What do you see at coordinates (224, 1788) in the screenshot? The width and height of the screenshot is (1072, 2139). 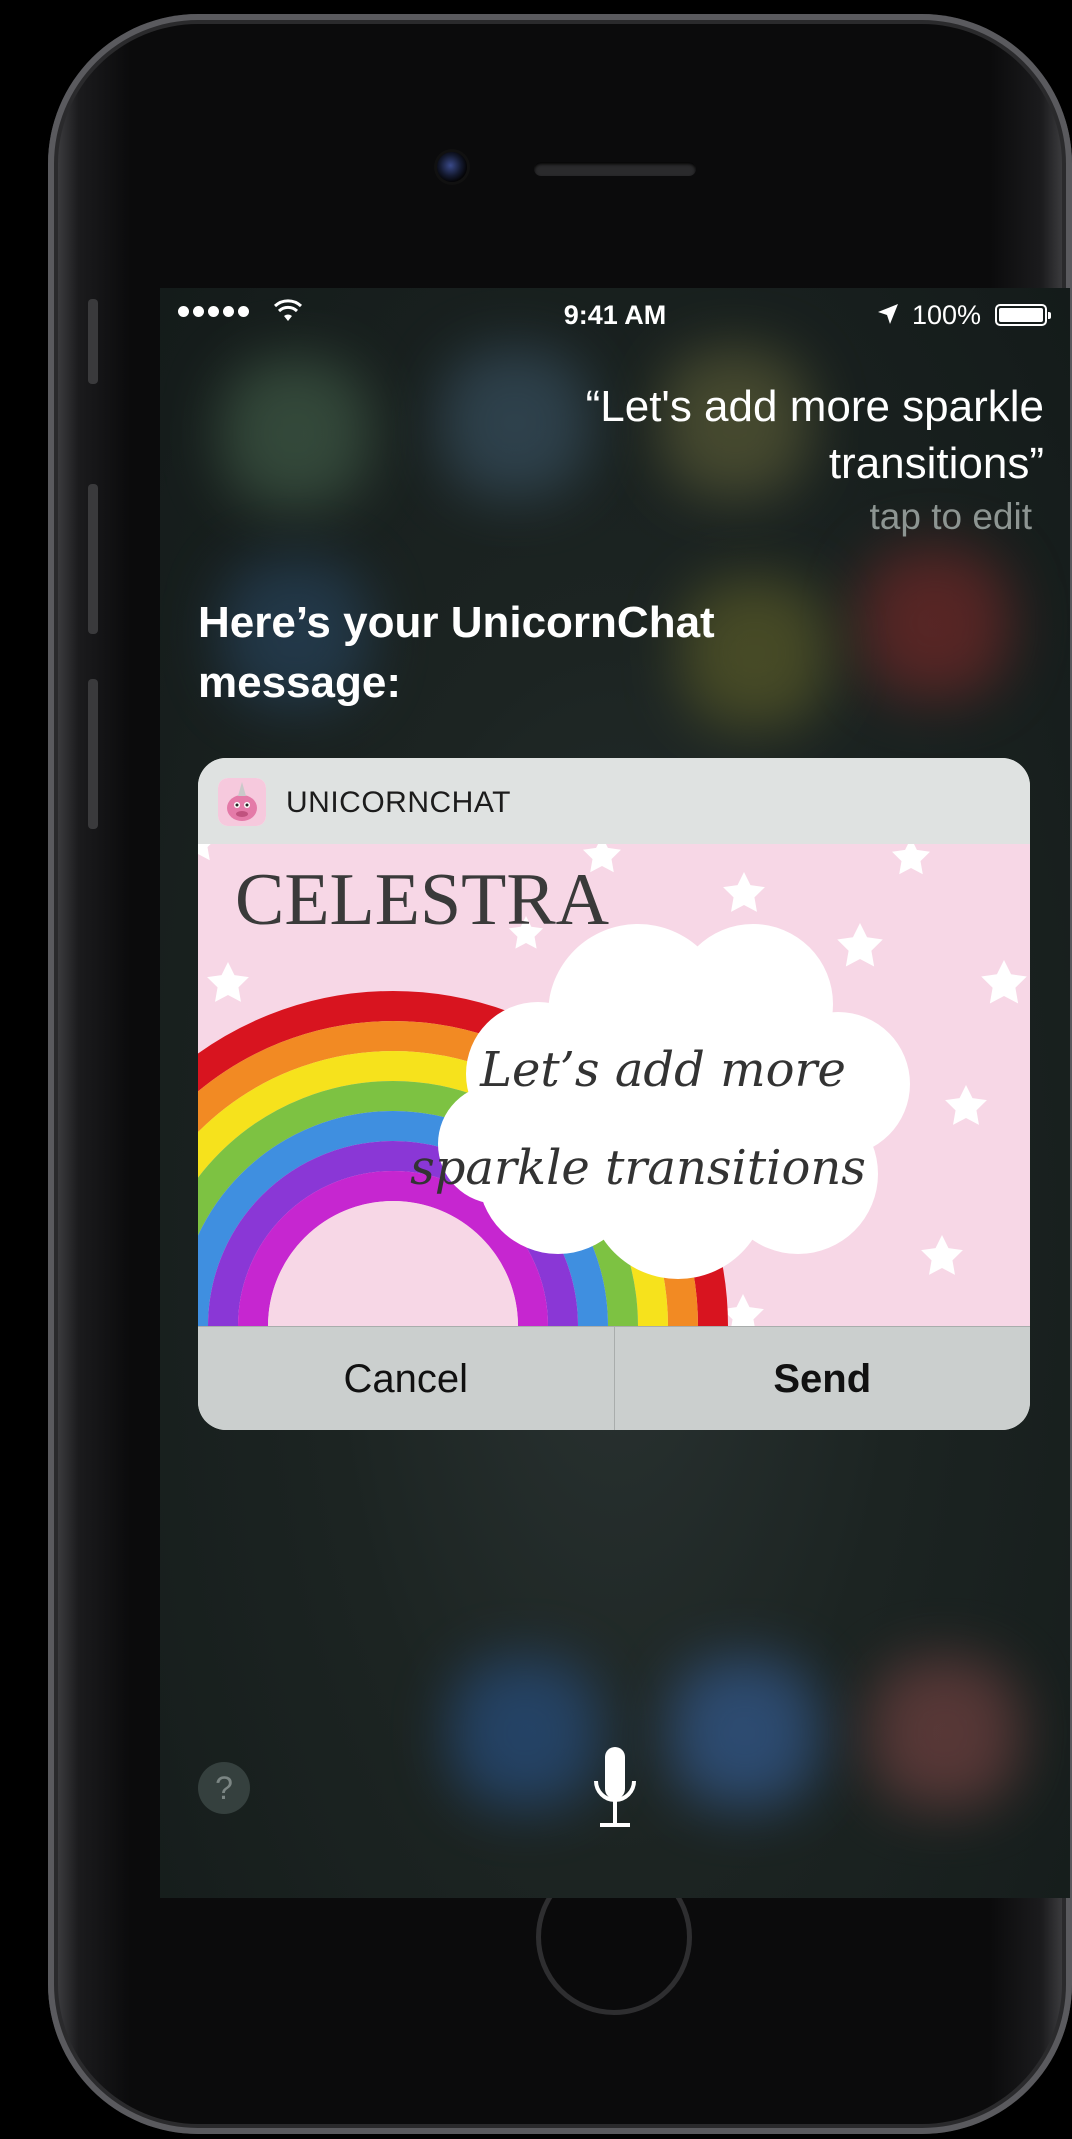 I see `help-icon: ?` at bounding box center [224, 1788].